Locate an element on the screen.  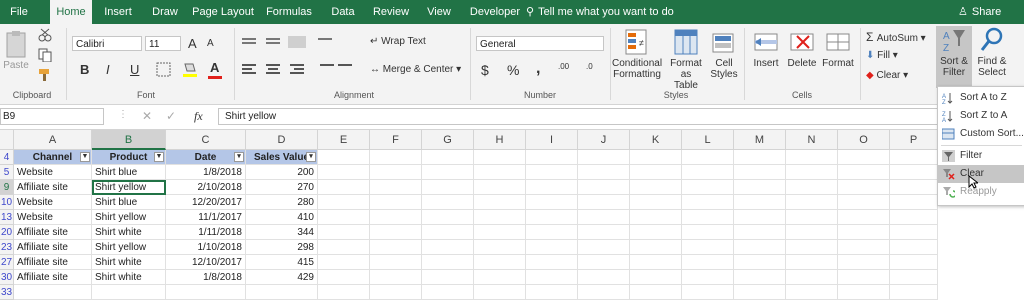
comma-button: , is located at coordinates (538, 69).